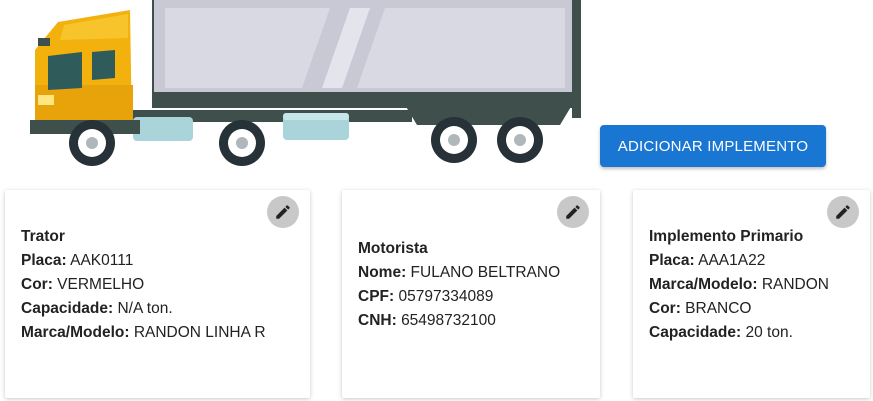  What do you see at coordinates (43, 236) in the screenshot?
I see `card-title: Trator` at bounding box center [43, 236].